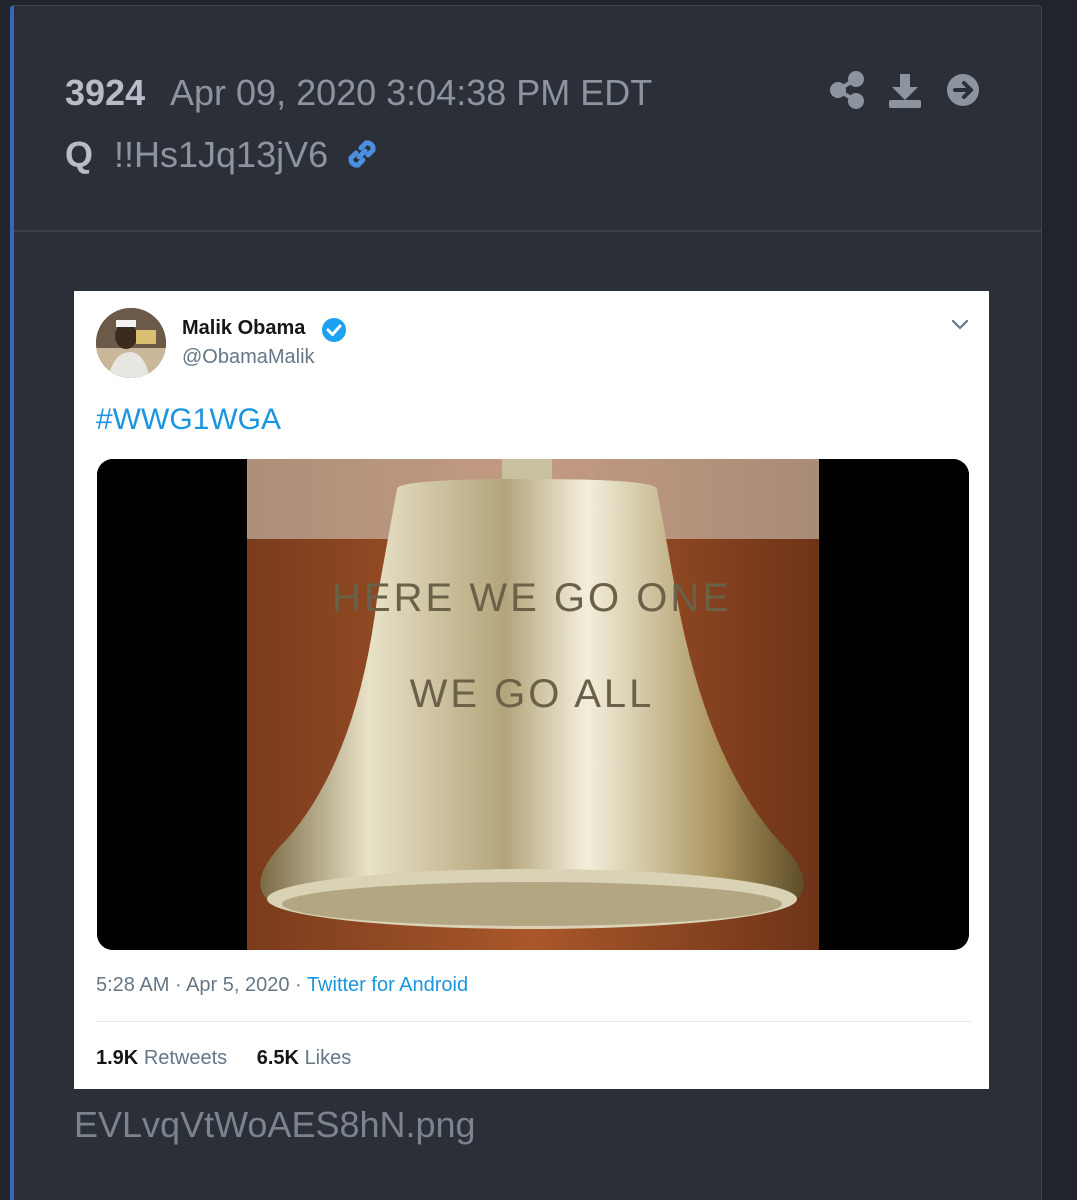 This screenshot has width=1077, height=1200. Describe the element at coordinates (221, 154) in the screenshot. I see `post-tripcode: !!Hs1Jq13jV6` at that location.